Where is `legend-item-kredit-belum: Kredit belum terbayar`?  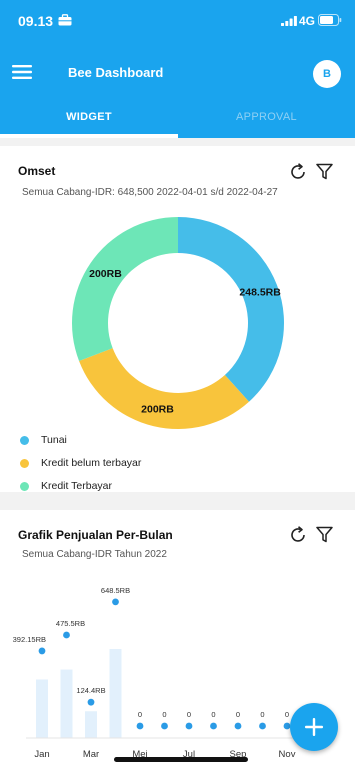
legend-item-kredit-belum: Kredit belum terbayar is located at coordinates (80, 463).